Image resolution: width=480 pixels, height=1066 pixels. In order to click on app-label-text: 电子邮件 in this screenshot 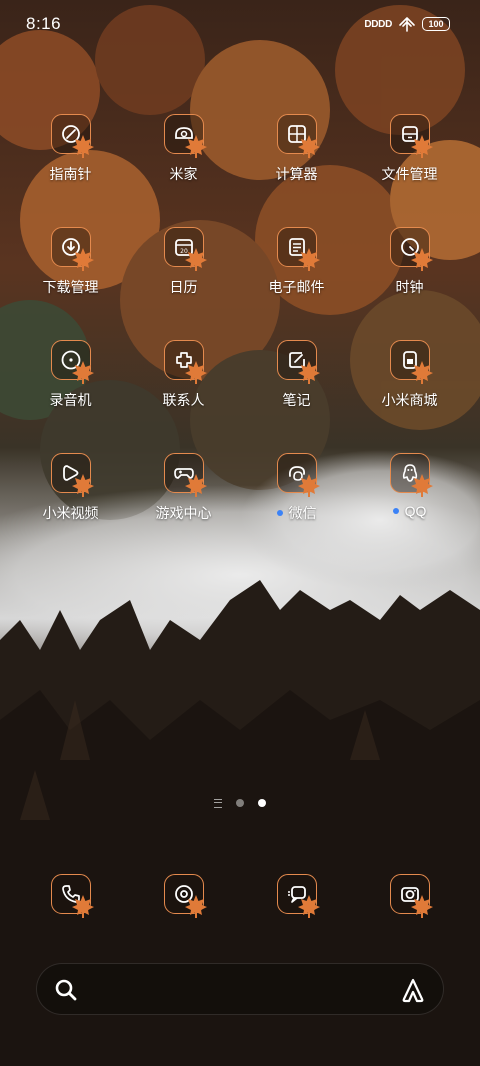, I will do `click(296, 287)`.